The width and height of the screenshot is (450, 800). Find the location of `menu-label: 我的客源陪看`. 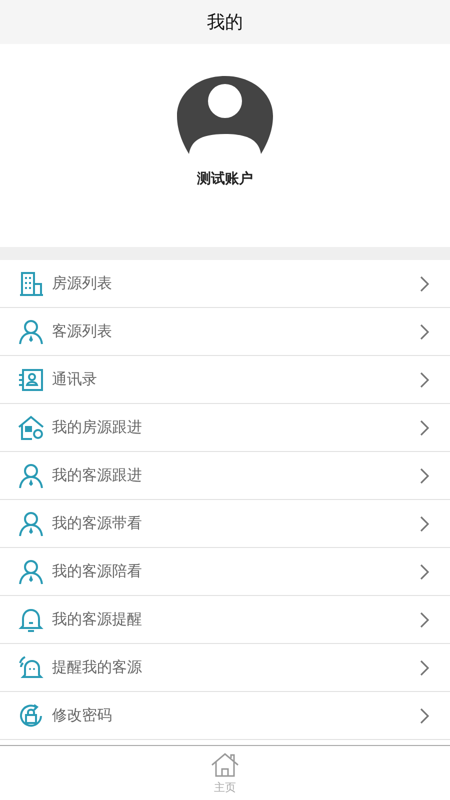

menu-label: 我的客源陪看 is located at coordinates (97, 571).